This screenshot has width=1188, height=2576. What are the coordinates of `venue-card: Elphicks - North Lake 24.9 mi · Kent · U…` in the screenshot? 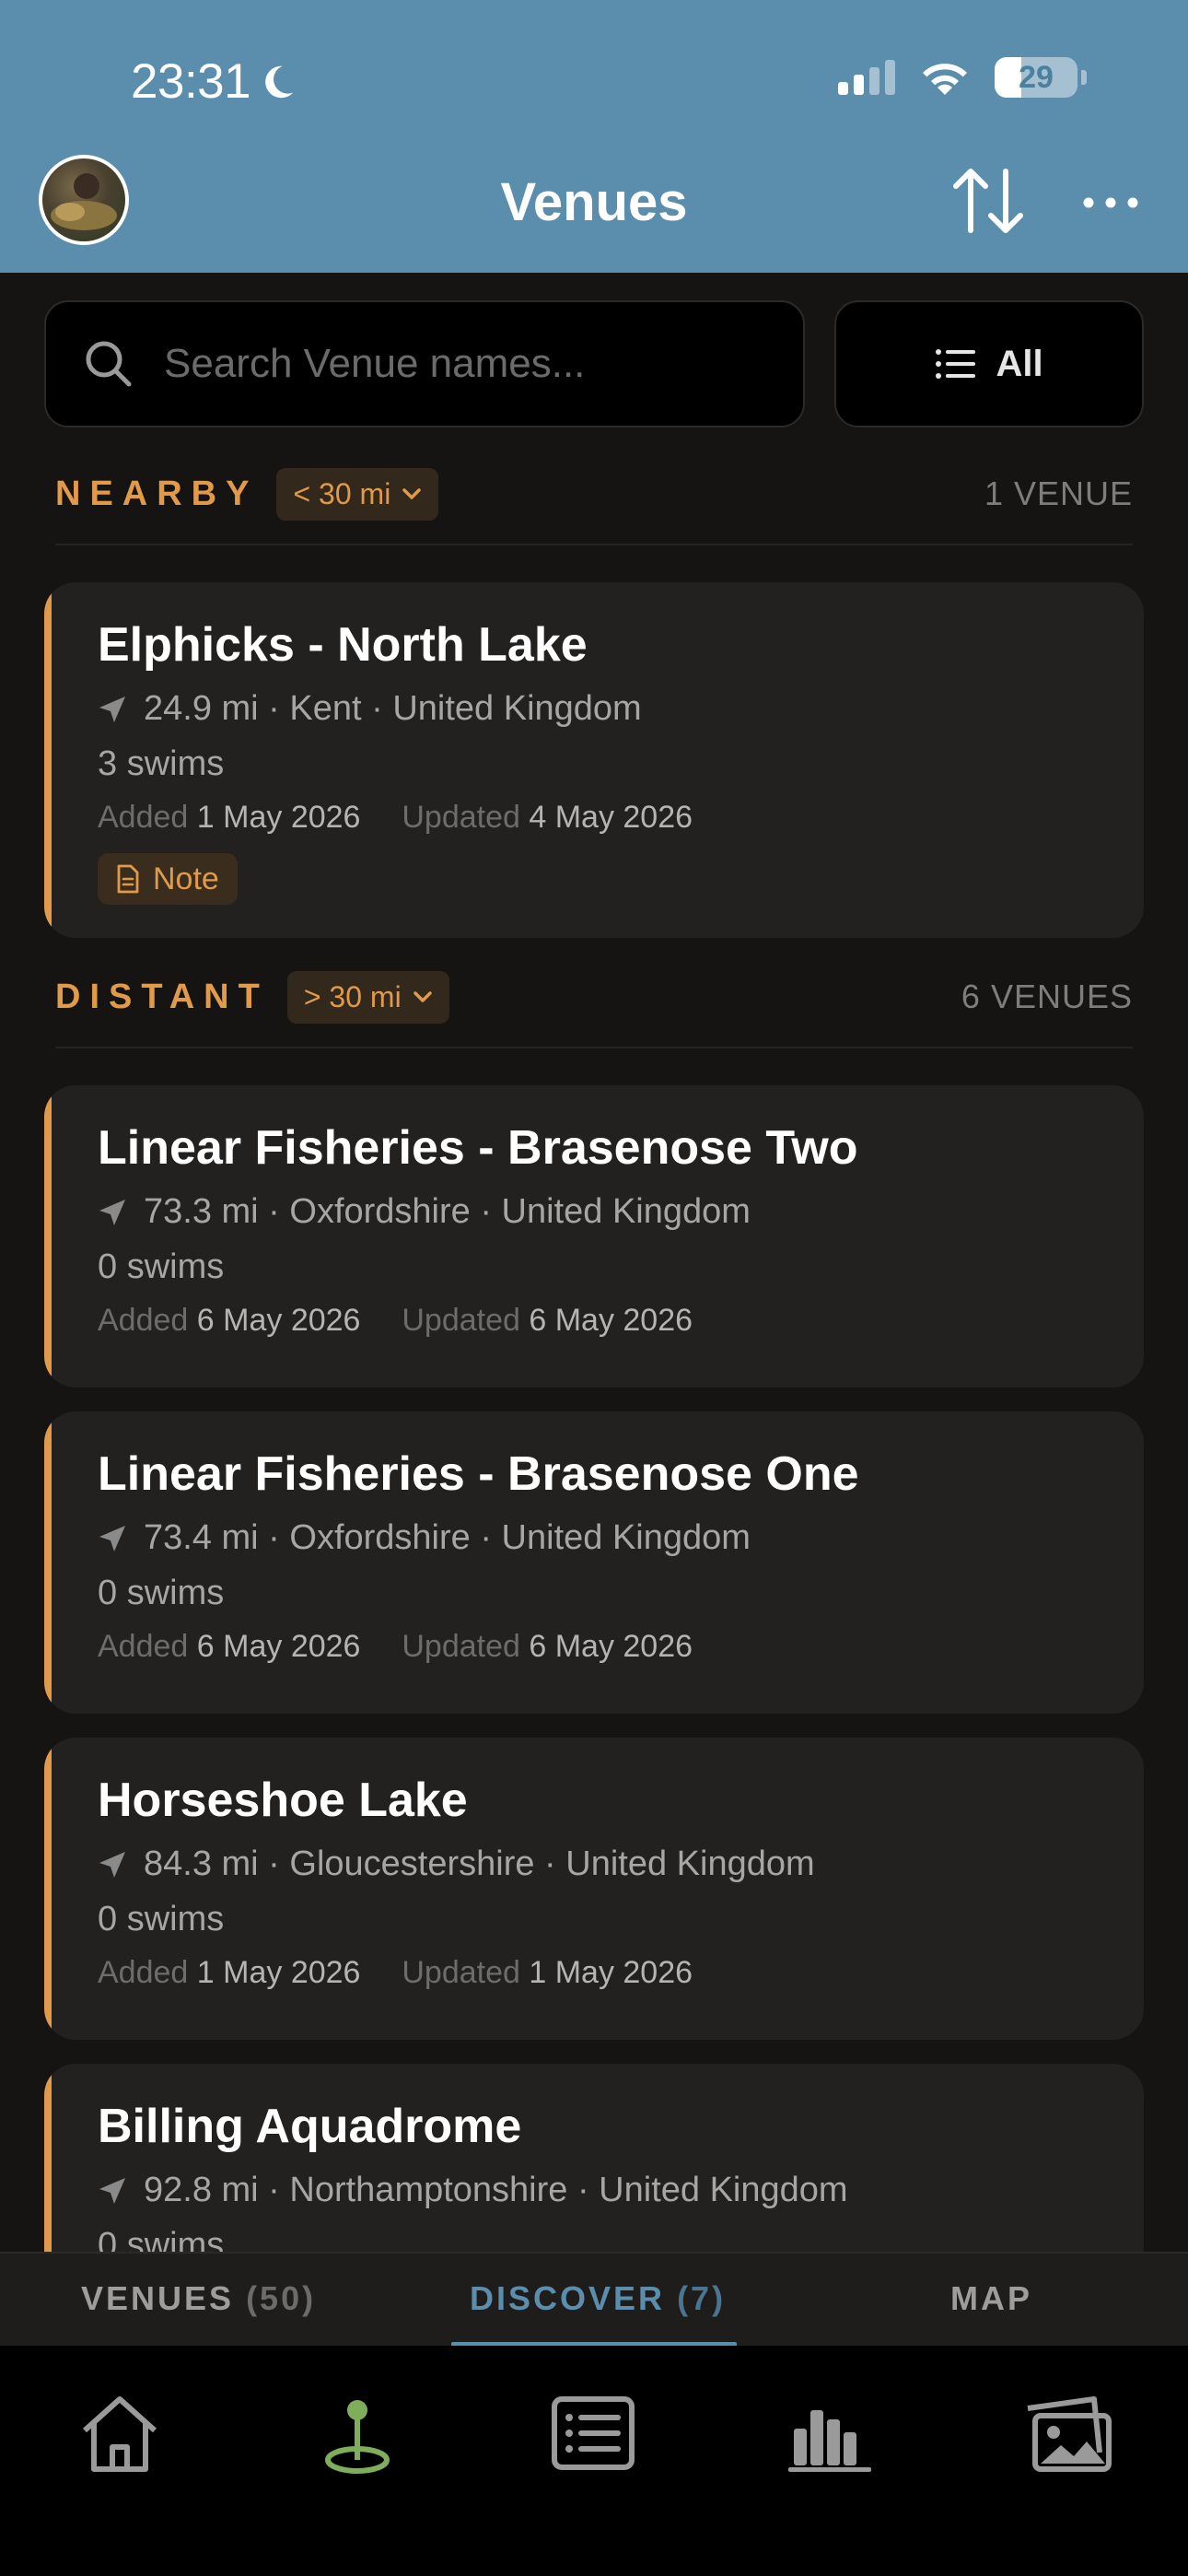 It's located at (594, 760).